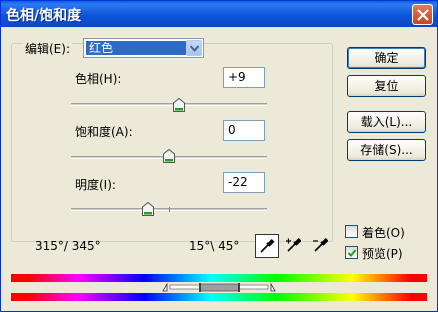 This screenshot has height=312, width=438. I want to click on slider-center-tick, so click(169, 209).